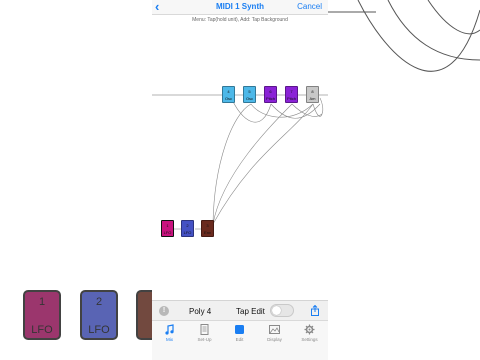 Image resolution: width=480 pixels, height=360 pixels. What do you see at coordinates (404, 36) in the screenshot?
I see `background-wires` at bounding box center [404, 36].